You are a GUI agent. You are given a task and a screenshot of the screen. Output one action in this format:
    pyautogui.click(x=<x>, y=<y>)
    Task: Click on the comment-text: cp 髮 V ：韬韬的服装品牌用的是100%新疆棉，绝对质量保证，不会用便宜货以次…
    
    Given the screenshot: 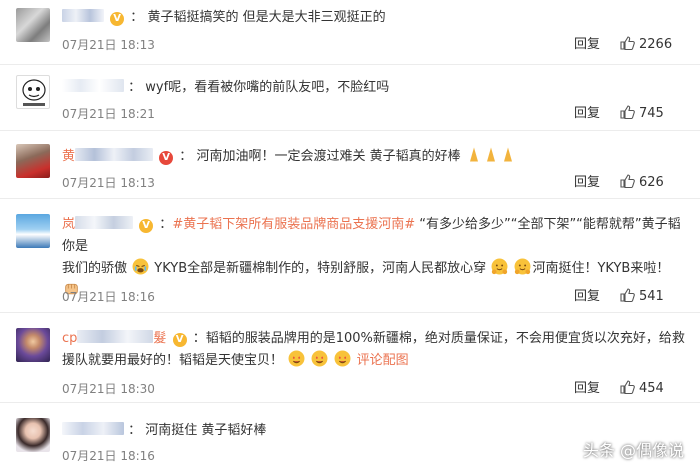 What is the action you would take?
    pyautogui.click(x=373, y=349)
    